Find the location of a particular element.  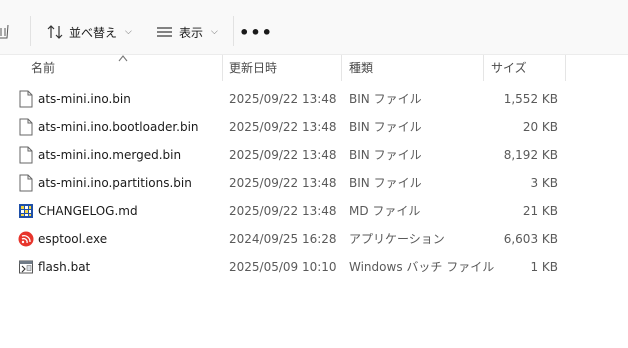

column-header-date: 更新日時 is located at coordinates (282, 68).